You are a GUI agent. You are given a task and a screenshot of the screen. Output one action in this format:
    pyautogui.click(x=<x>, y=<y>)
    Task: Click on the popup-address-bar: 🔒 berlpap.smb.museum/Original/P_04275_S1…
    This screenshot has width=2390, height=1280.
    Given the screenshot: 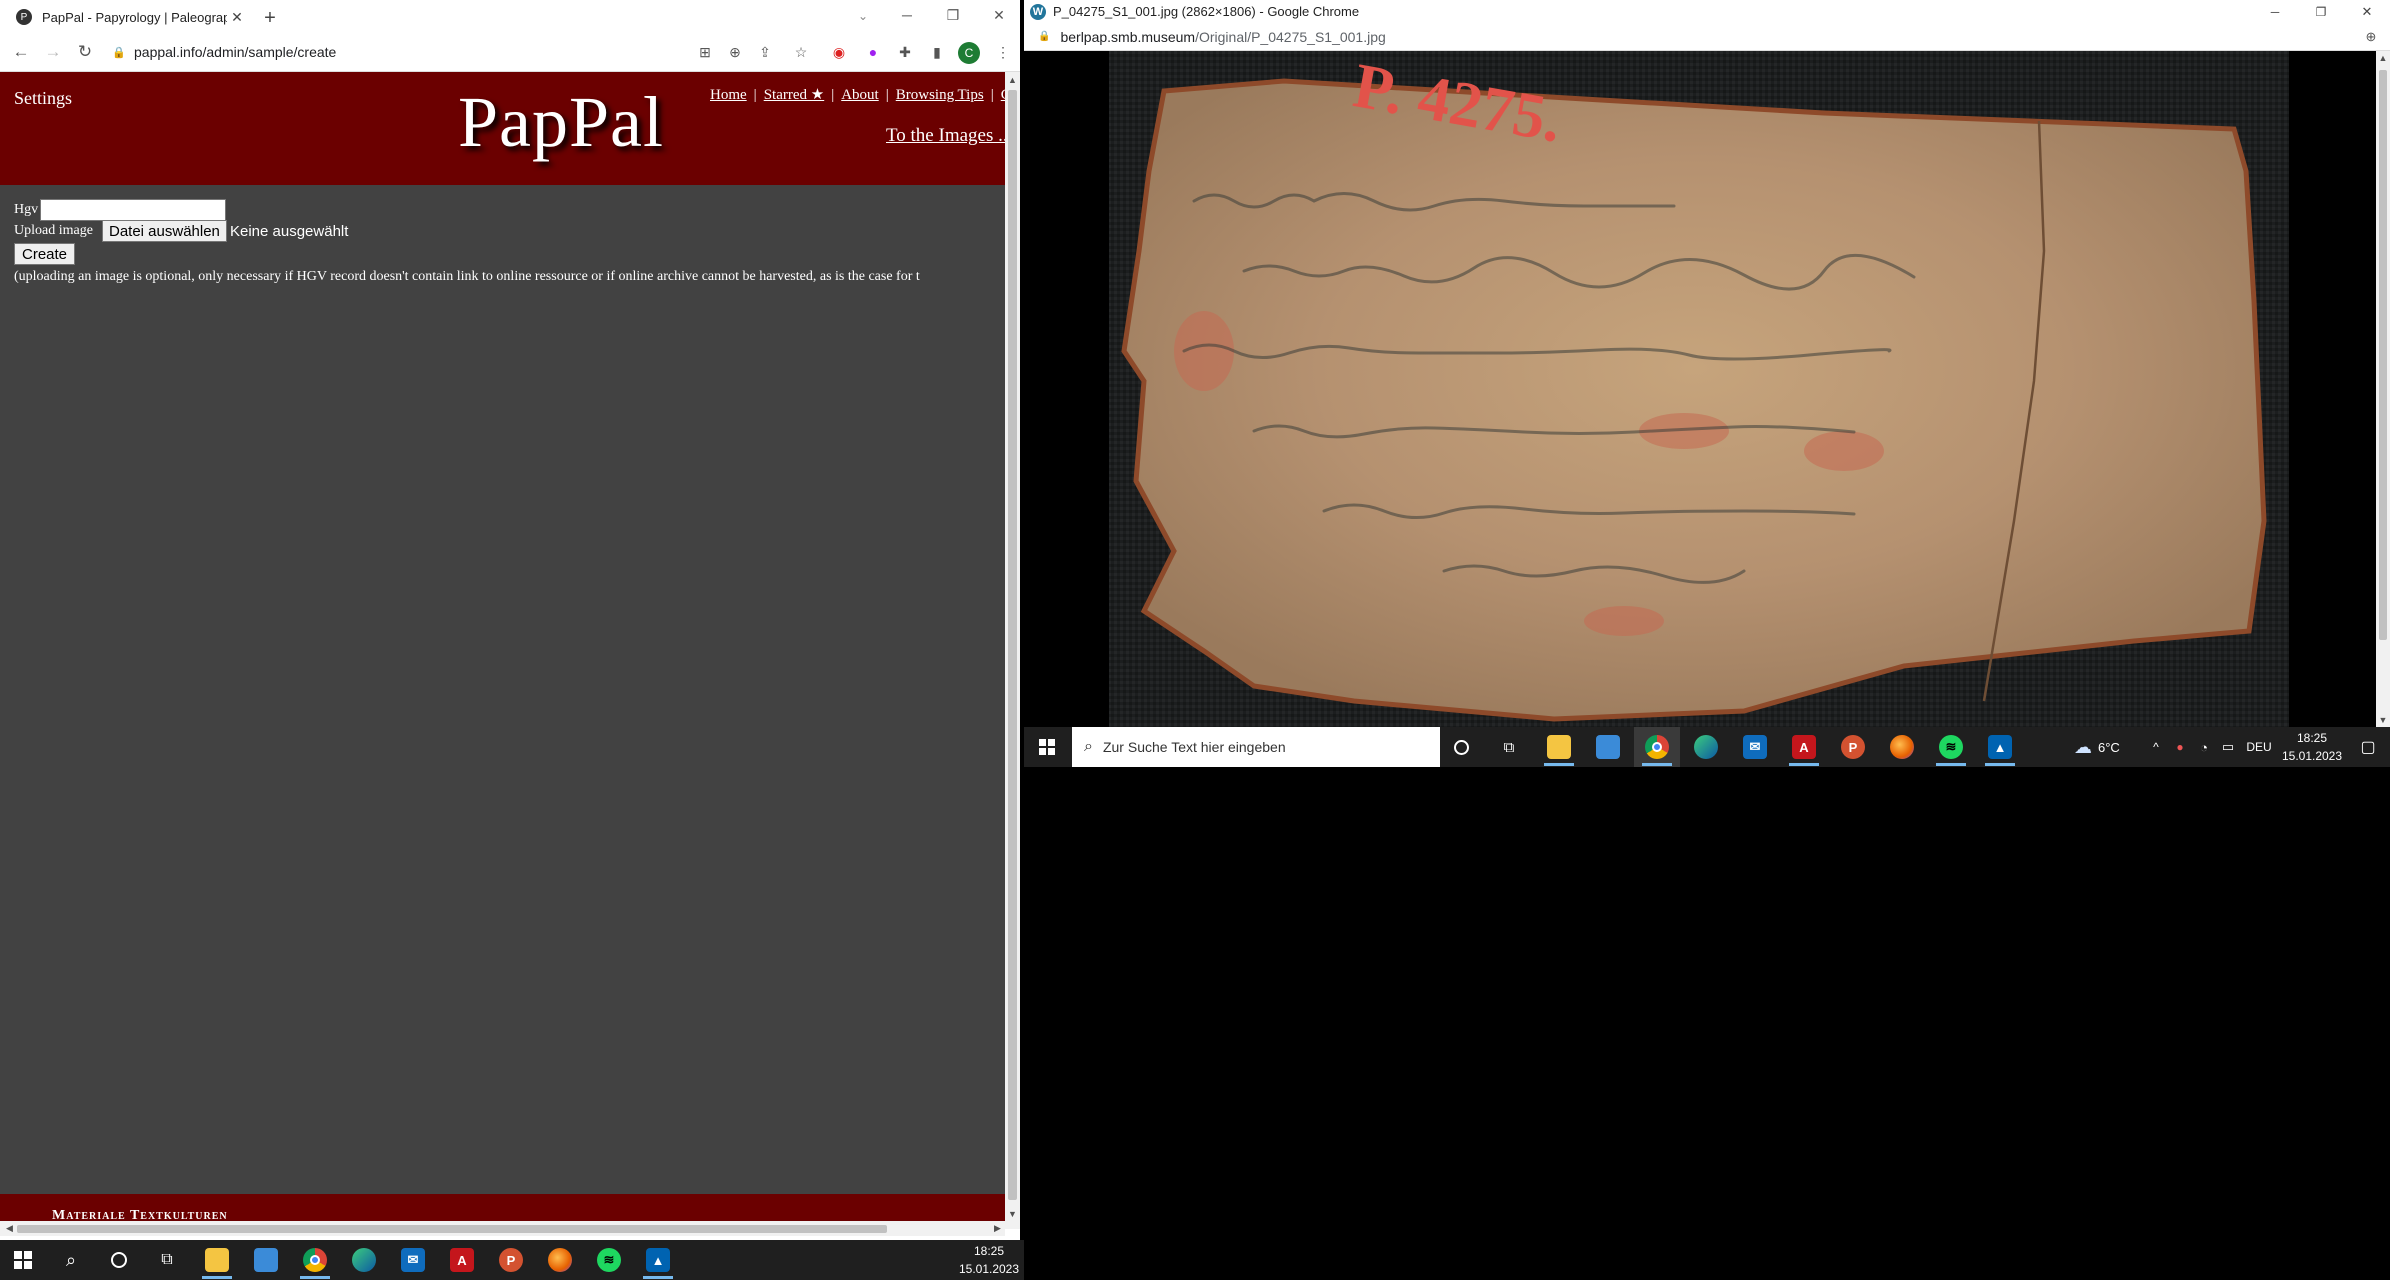 What is the action you would take?
    pyautogui.click(x=1707, y=37)
    